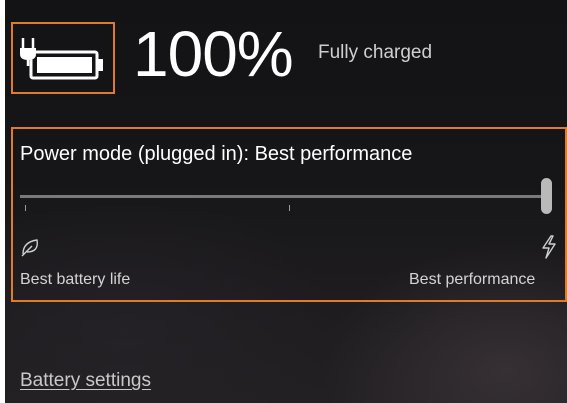 This screenshot has height=403, width=567. What do you see at coordinates (549, 249) in the screenshot?
I see `lightning-bolt-icon` at bounding box center [549, 249].